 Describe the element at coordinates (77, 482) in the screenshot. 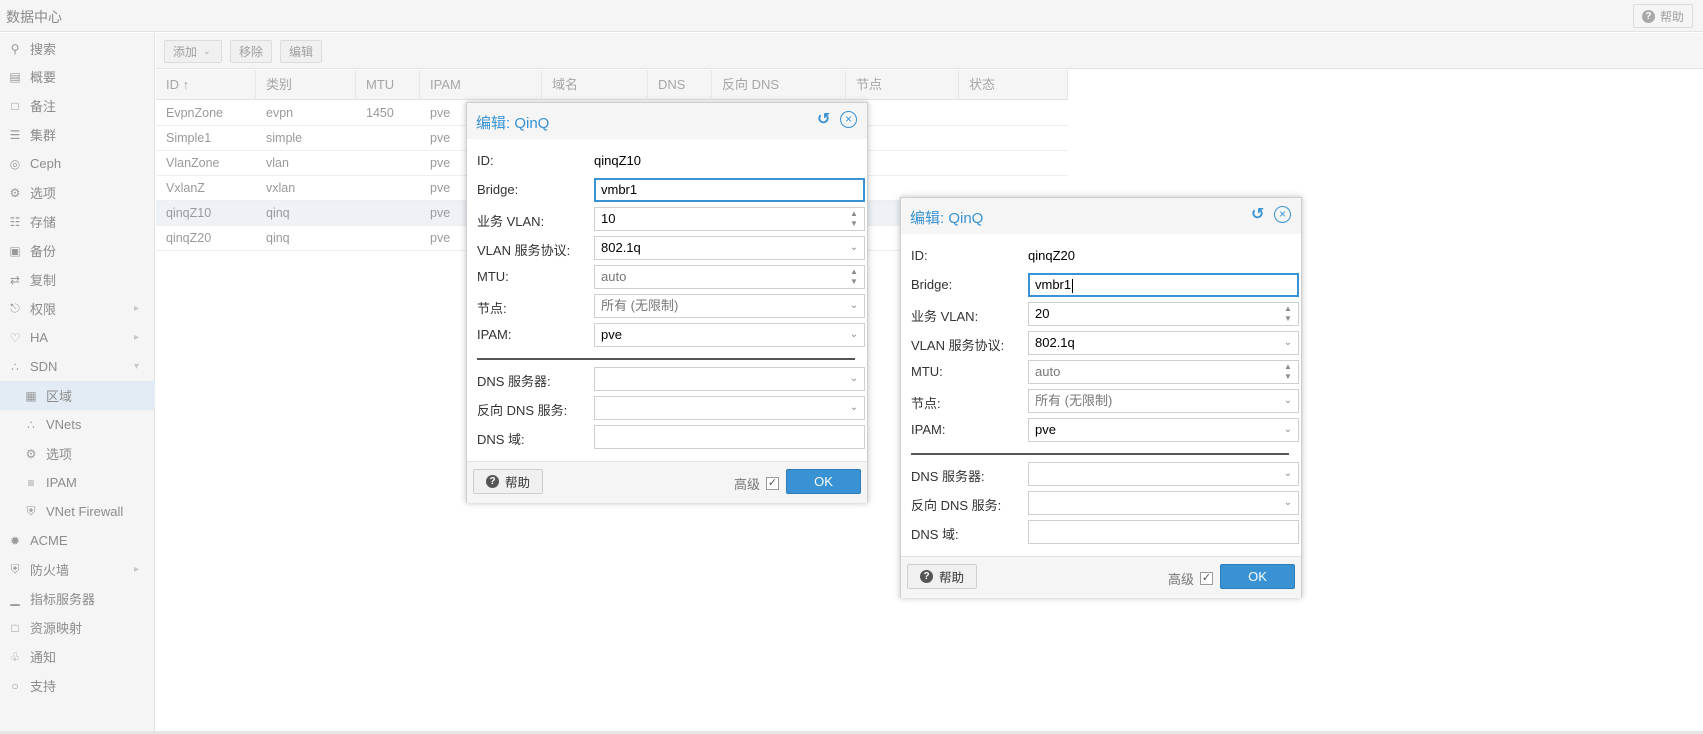

I see `sidebar-item-ipam: ≡ IPAM` at that location.